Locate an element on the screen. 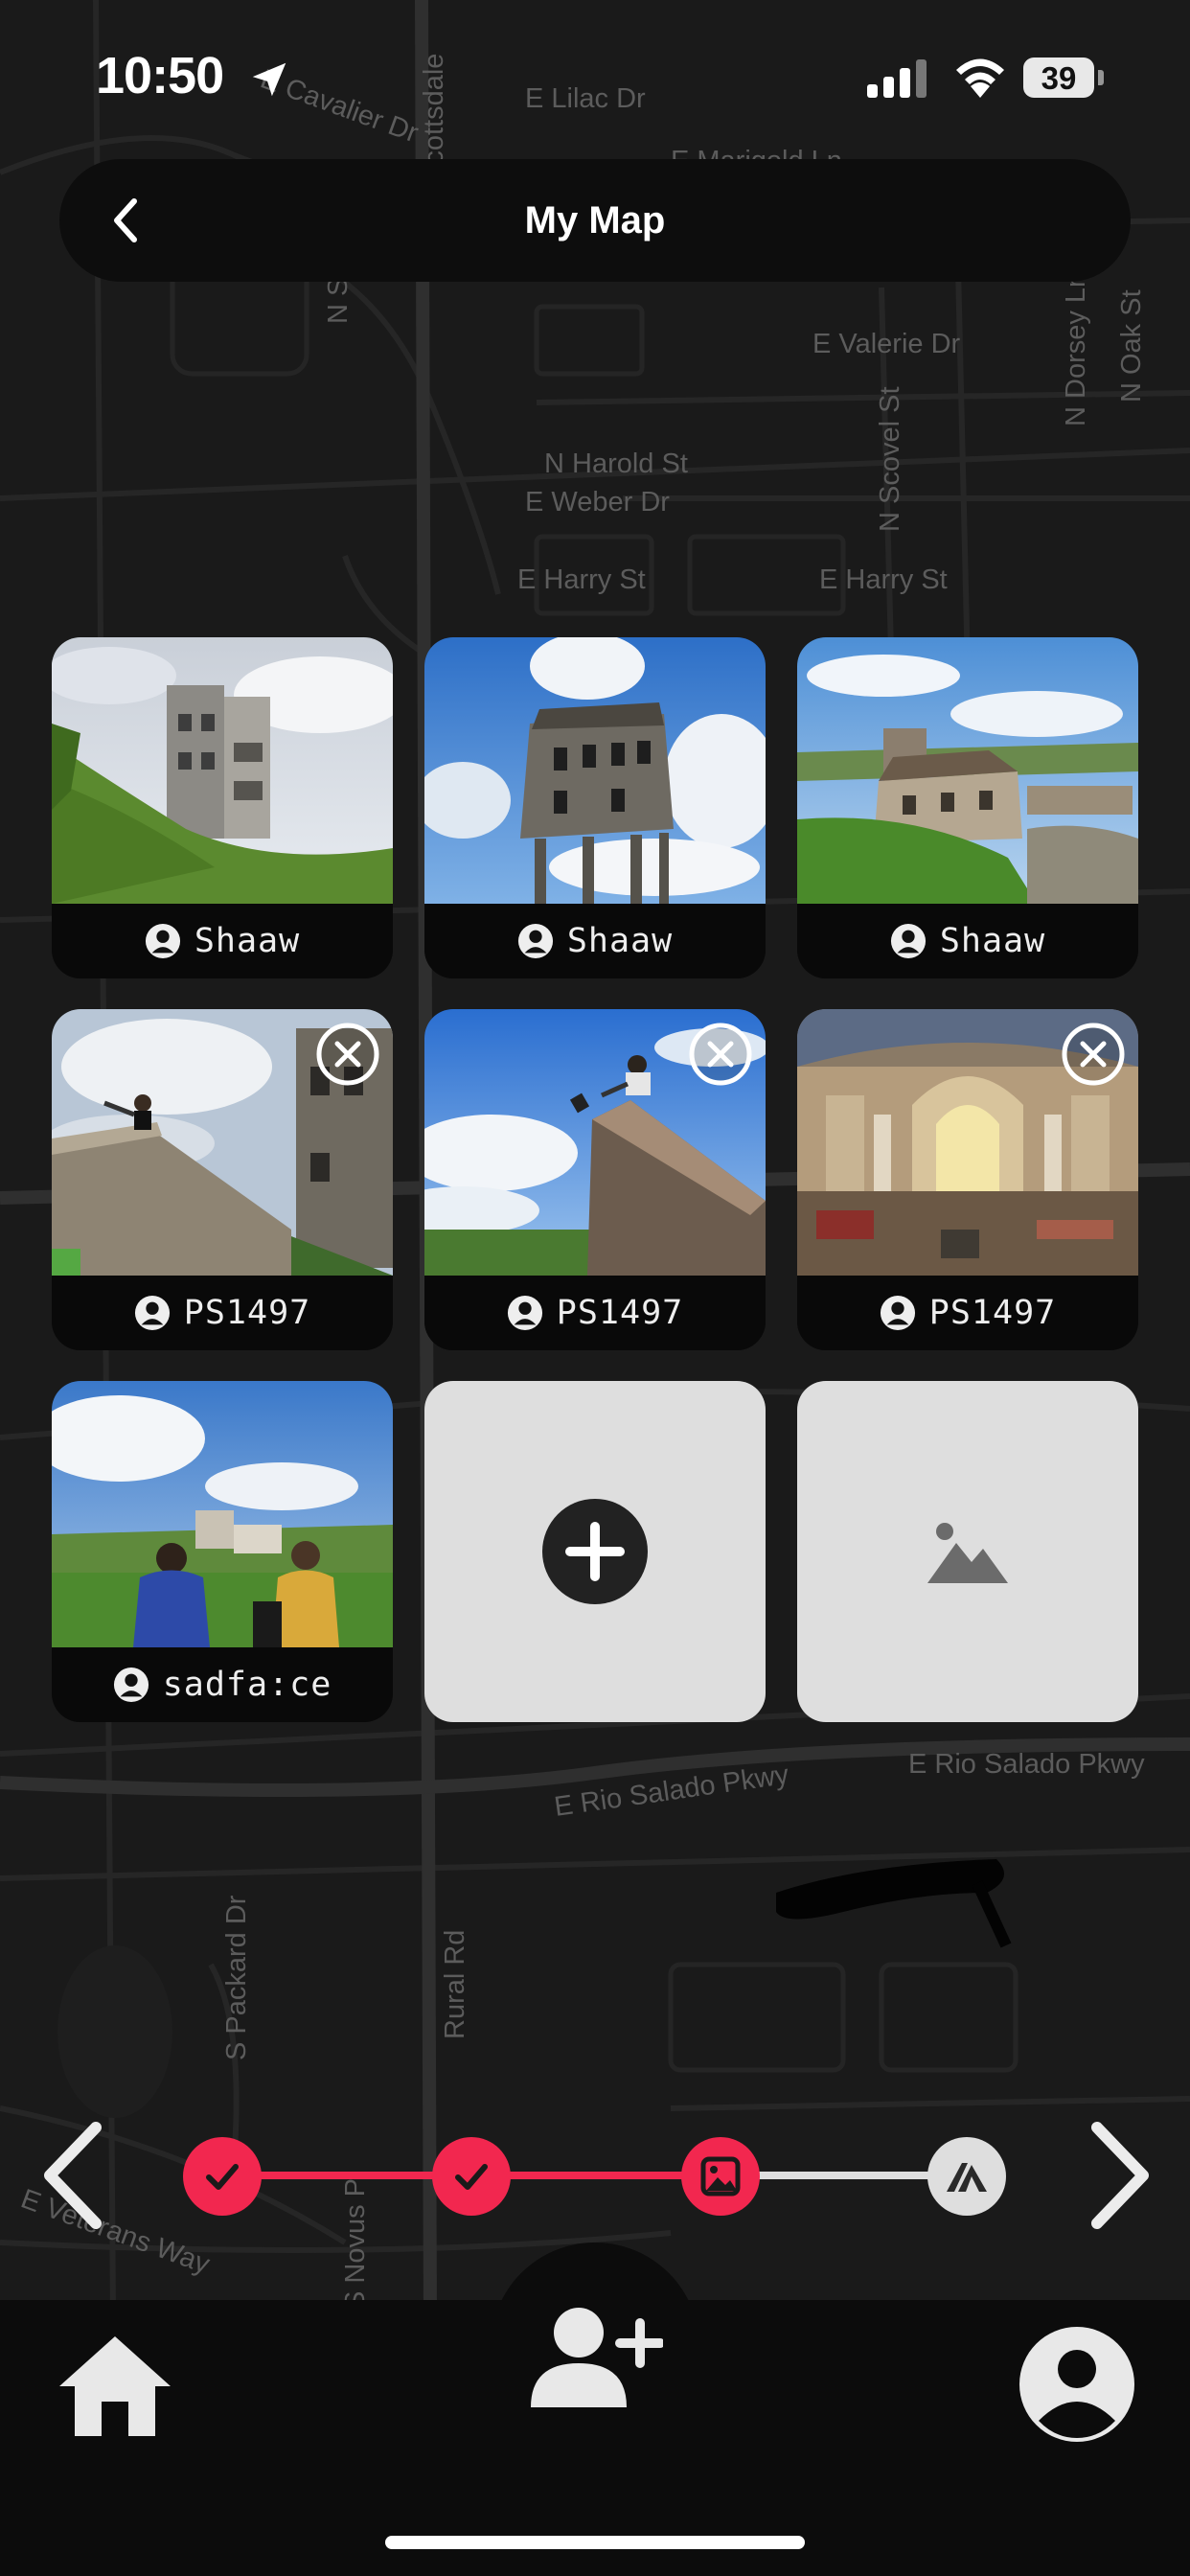 The width and height of the screenshot is (1190, 2576). map-street-label: N Oak St is located at coordinates (1132, 345).